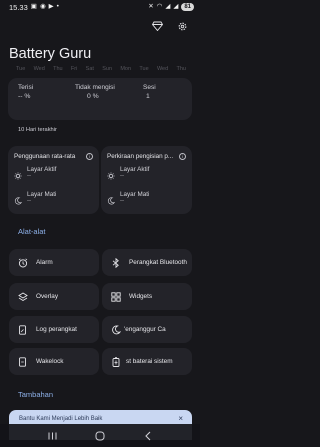 The image size is (320, 447). Describe the element at coordinates (42, 6) in the screenshot. I see `screenshot-icon: ◉` at that location.